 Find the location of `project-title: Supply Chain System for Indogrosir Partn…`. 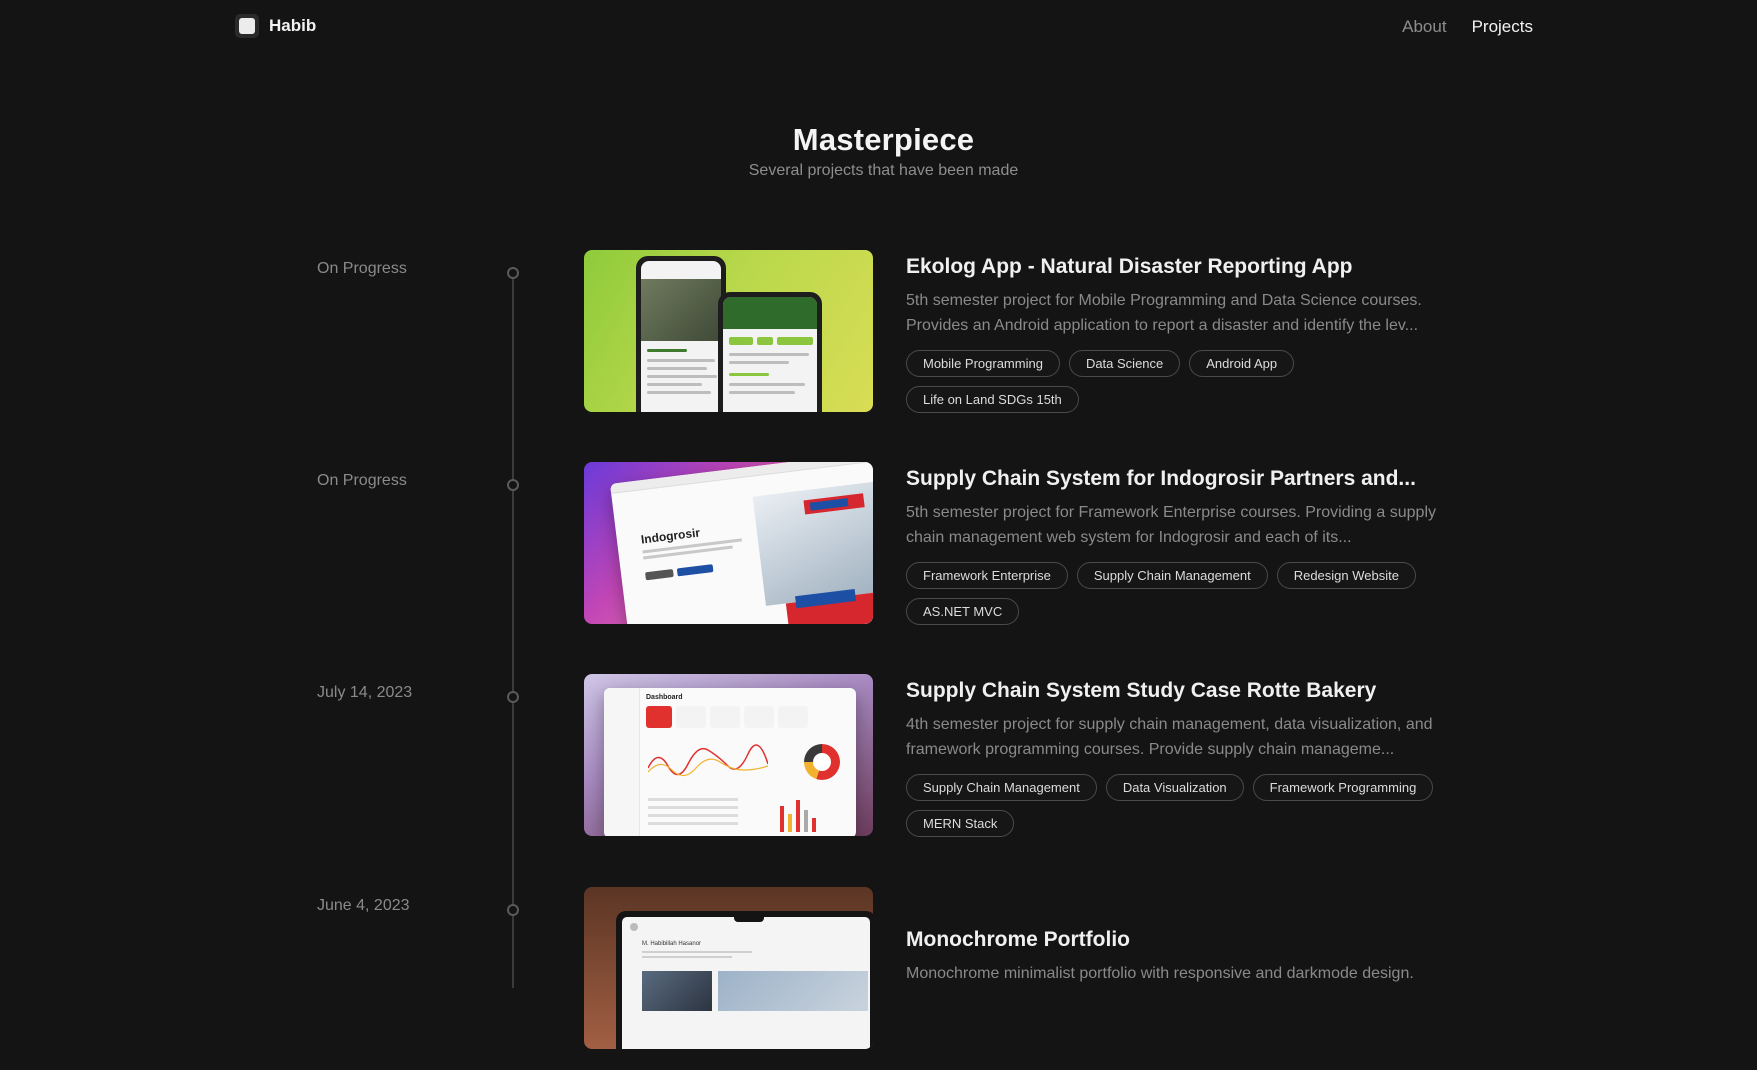

project-title: Supply Chain System for Indogrosir Partn… is located at coordinates (1176, 479).